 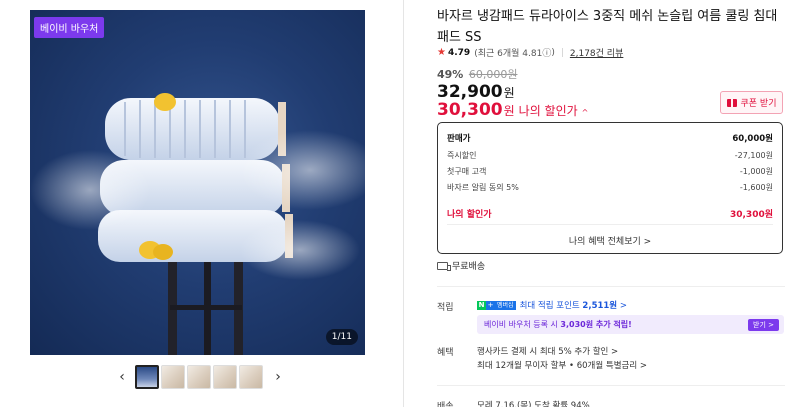 I want to click on my-discount-price: 30,300 원 나의 할인가 ^, so click(x=512, y=110).